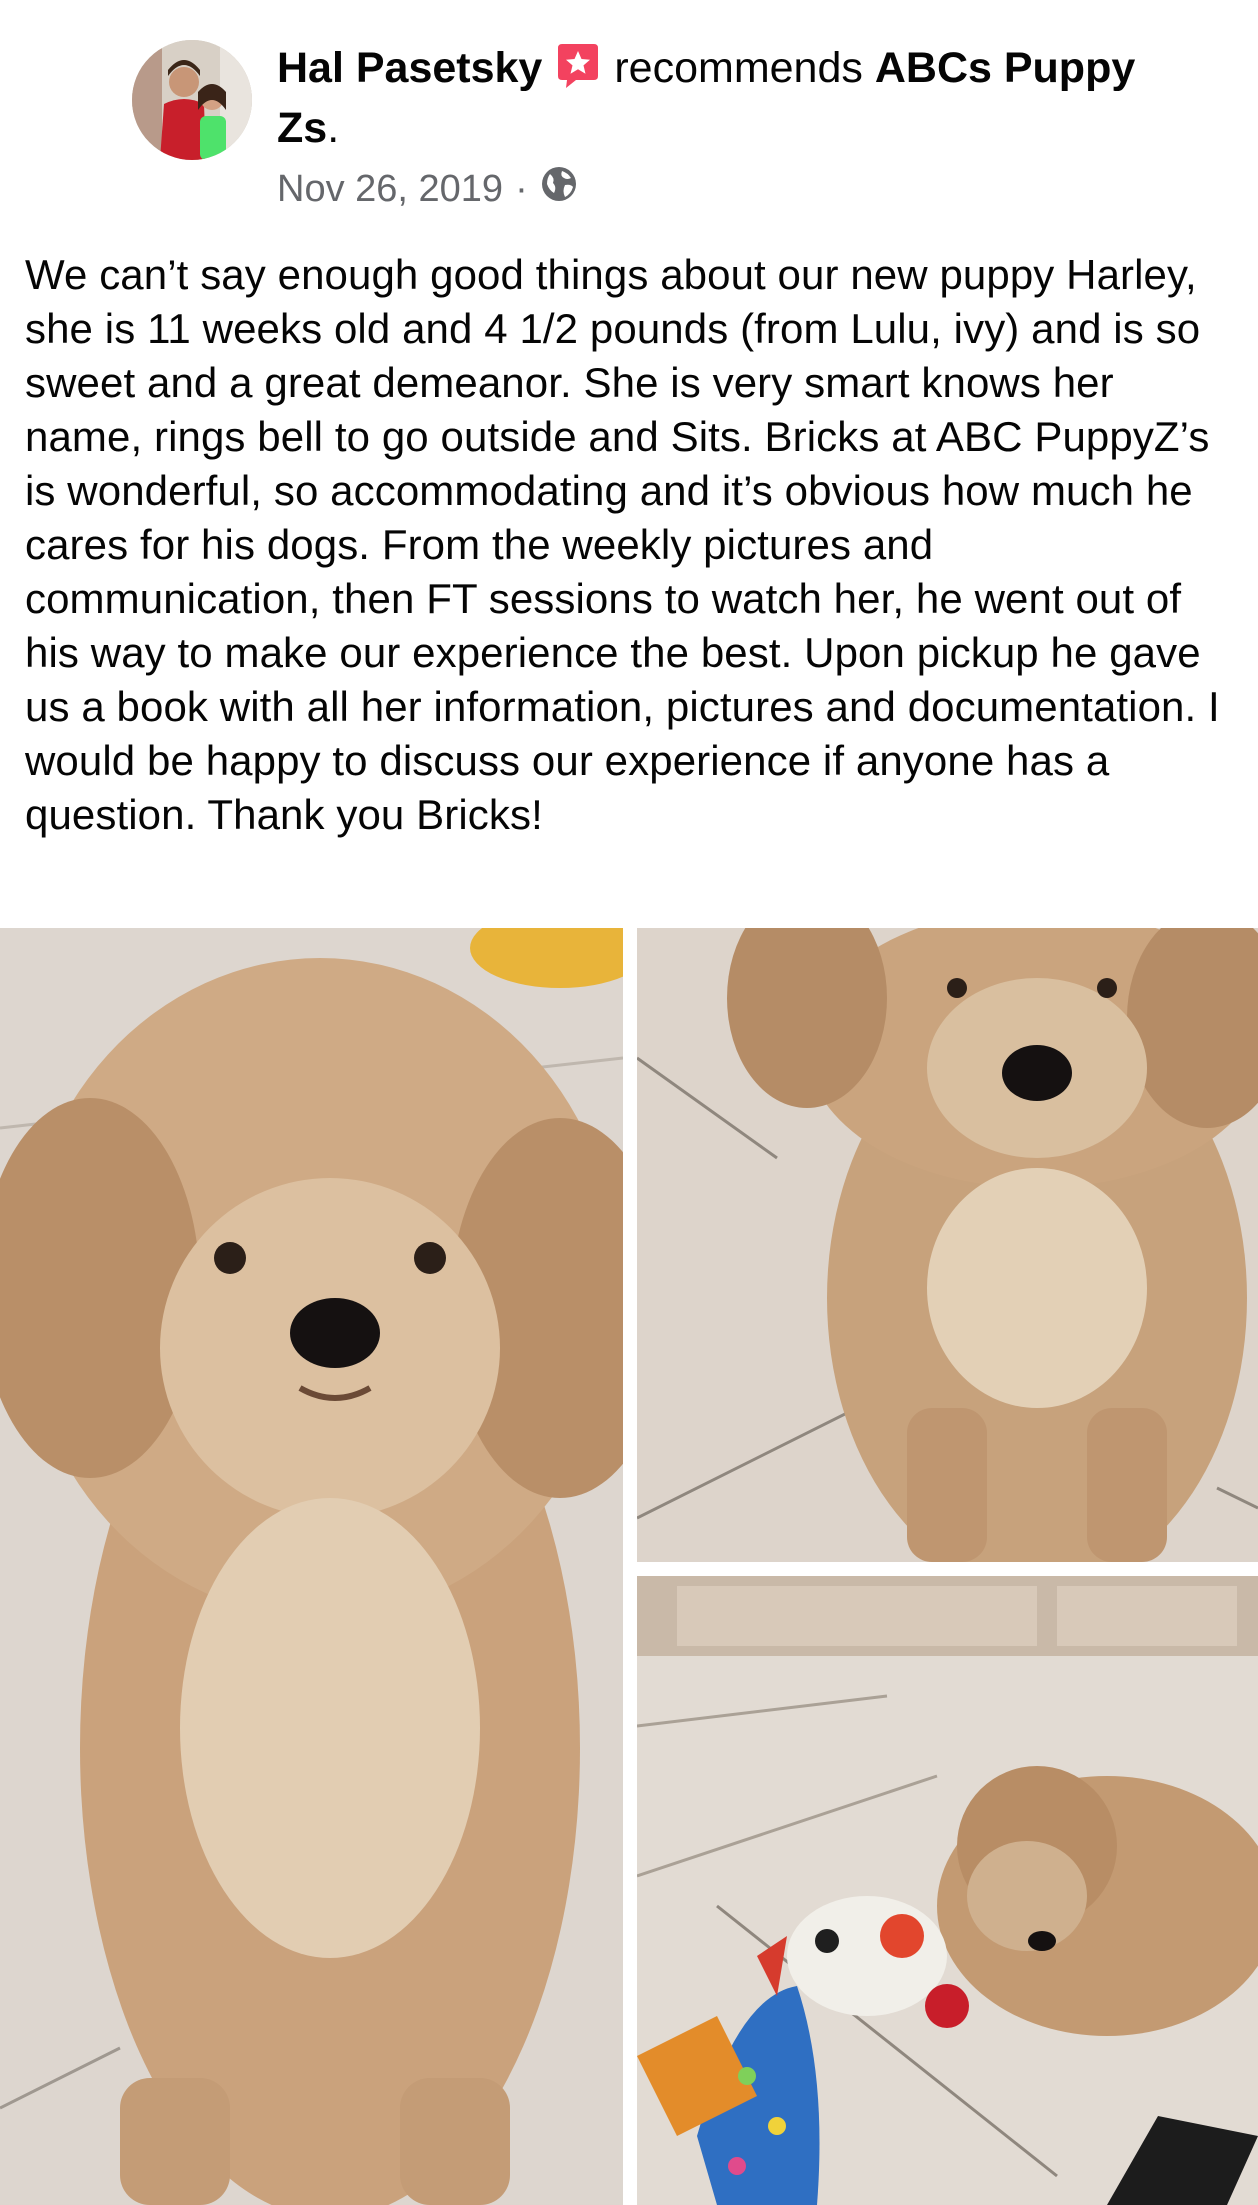 The width and height of the screenshot is (1258, 2205). What do you see at coordinates (192, 100) in the screenshot?
I see `avatar` at bounding box center [192, 100].